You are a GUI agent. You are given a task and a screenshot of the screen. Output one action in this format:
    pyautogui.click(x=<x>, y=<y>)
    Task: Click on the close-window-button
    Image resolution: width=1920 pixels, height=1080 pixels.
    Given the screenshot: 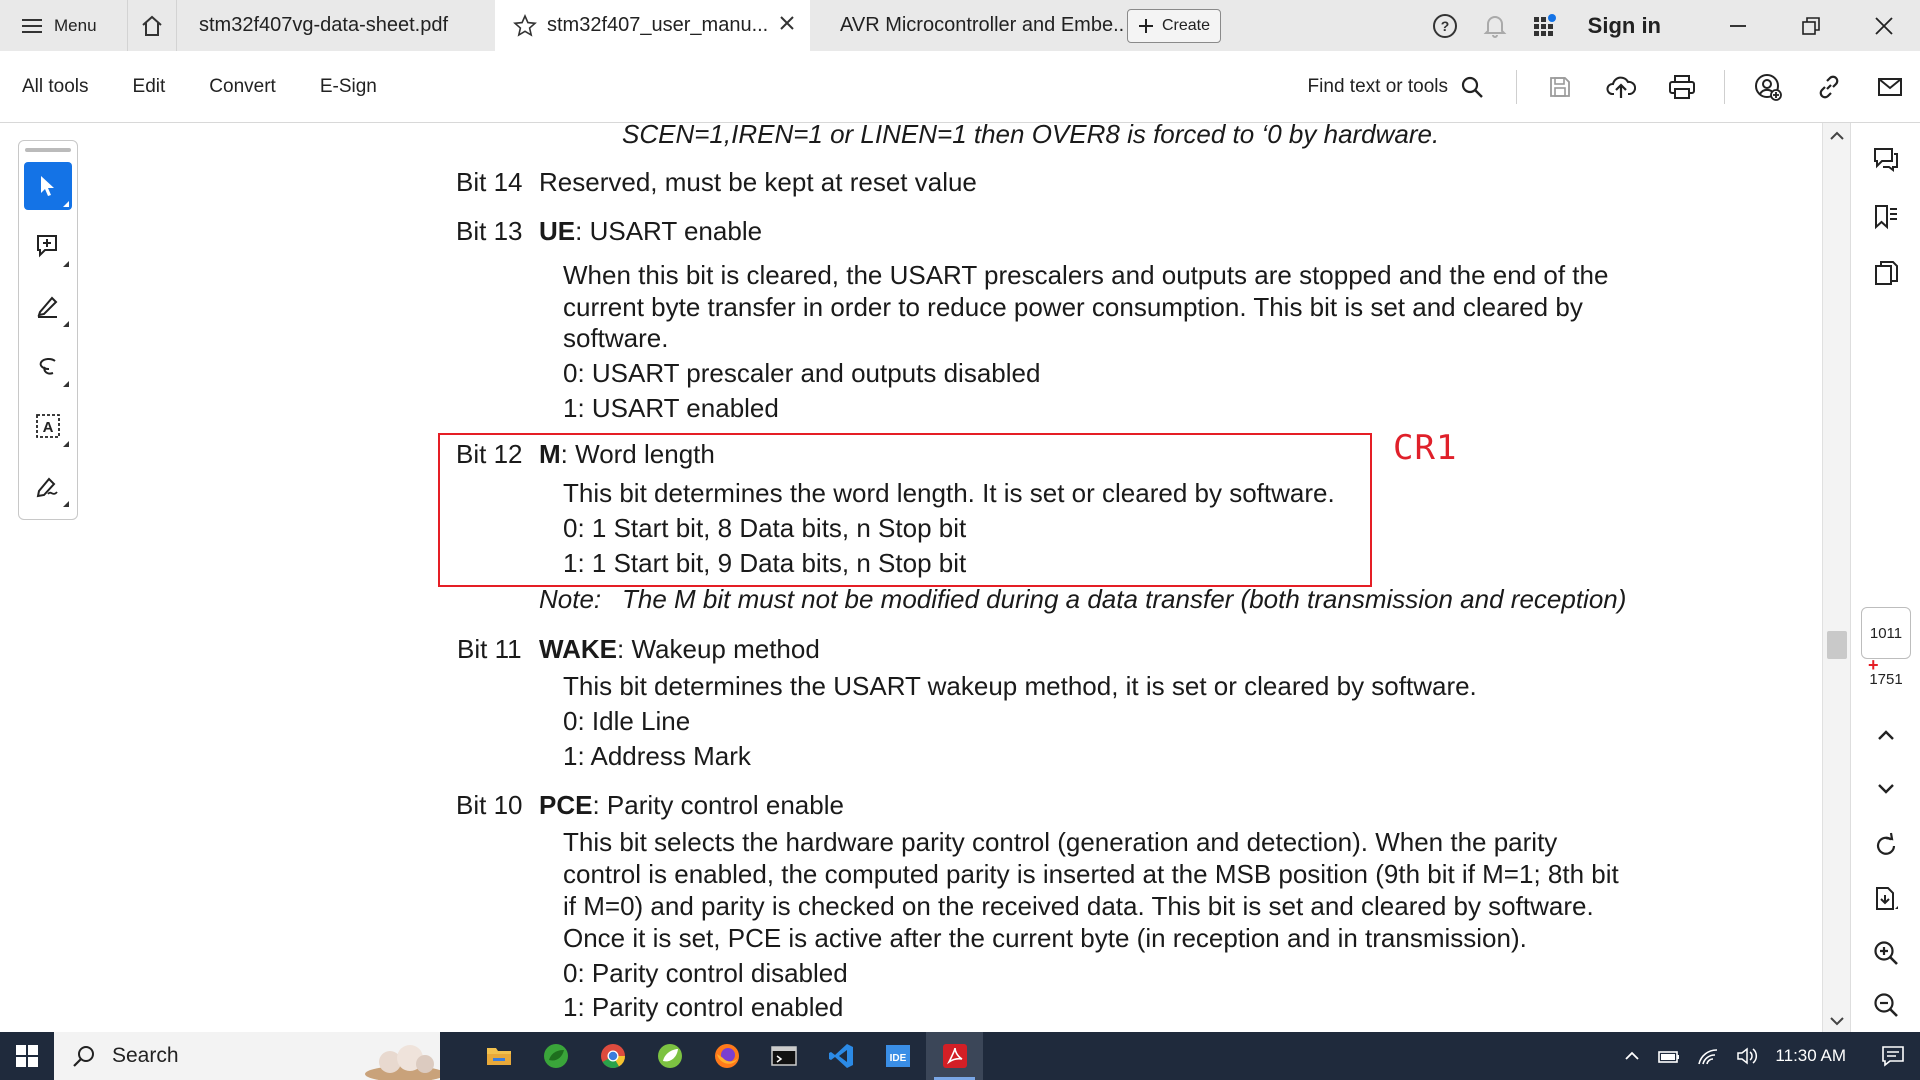 What is the action you would take?
    pyautogui.click(x=1883, y=25)
    